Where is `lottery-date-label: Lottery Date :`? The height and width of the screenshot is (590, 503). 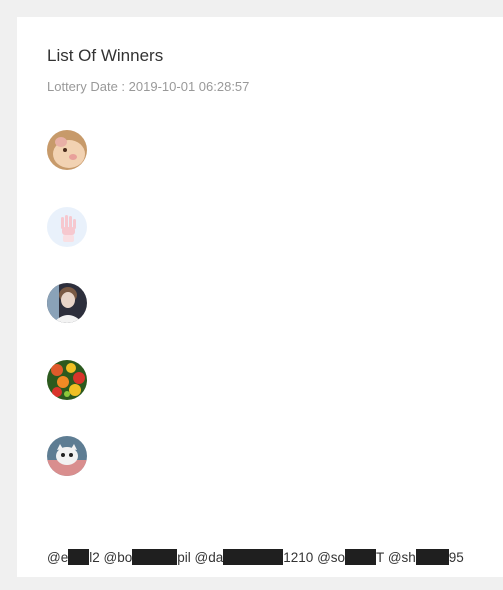 lottery-date-label: Lottery Date : is located at coordinates (86, 86).